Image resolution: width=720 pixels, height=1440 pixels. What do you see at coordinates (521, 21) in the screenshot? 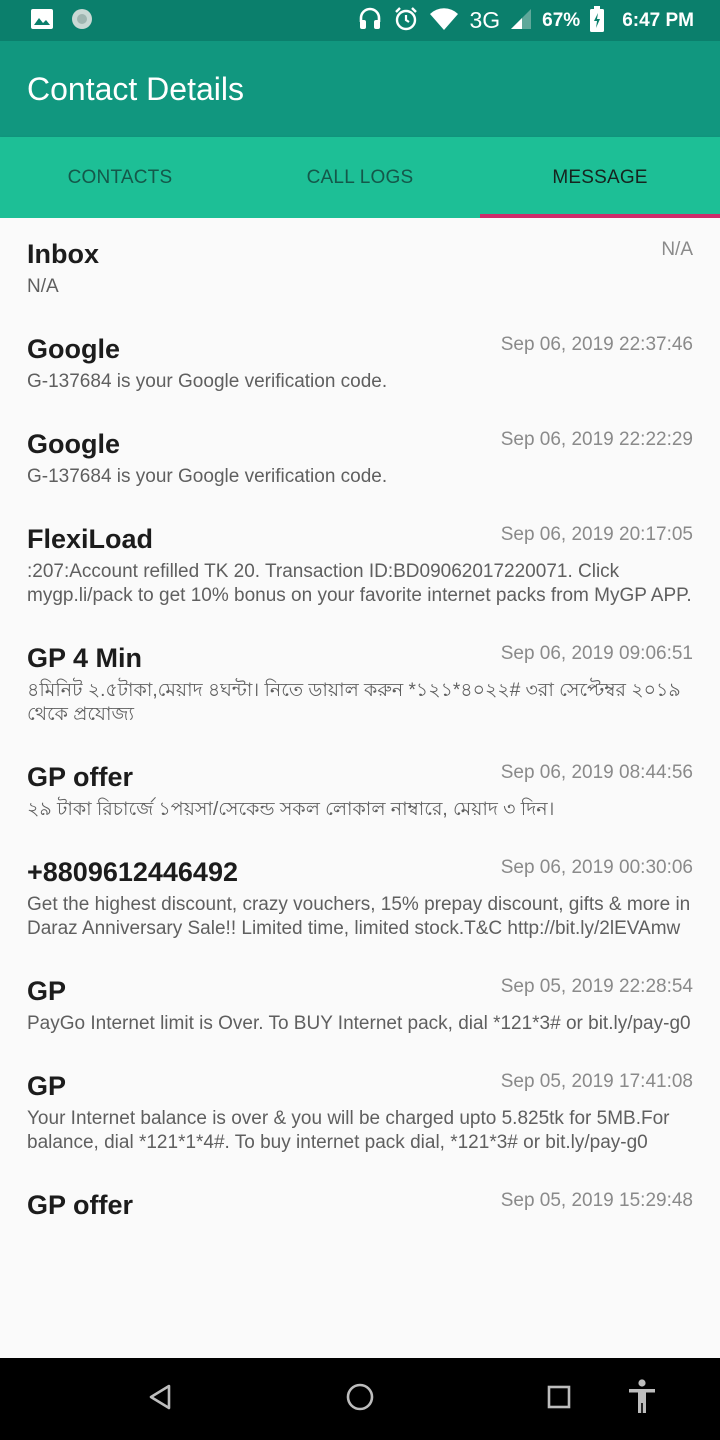
I see `signal-icon` at bounding box center [521, 21].